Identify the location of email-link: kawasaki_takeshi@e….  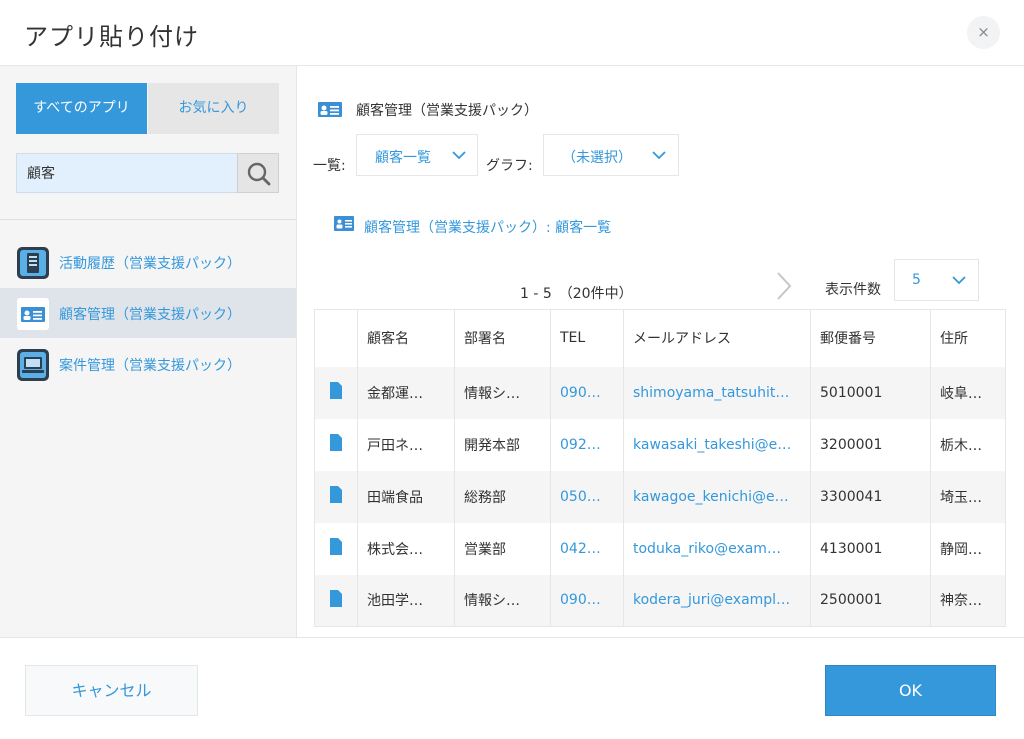
(717, 444).